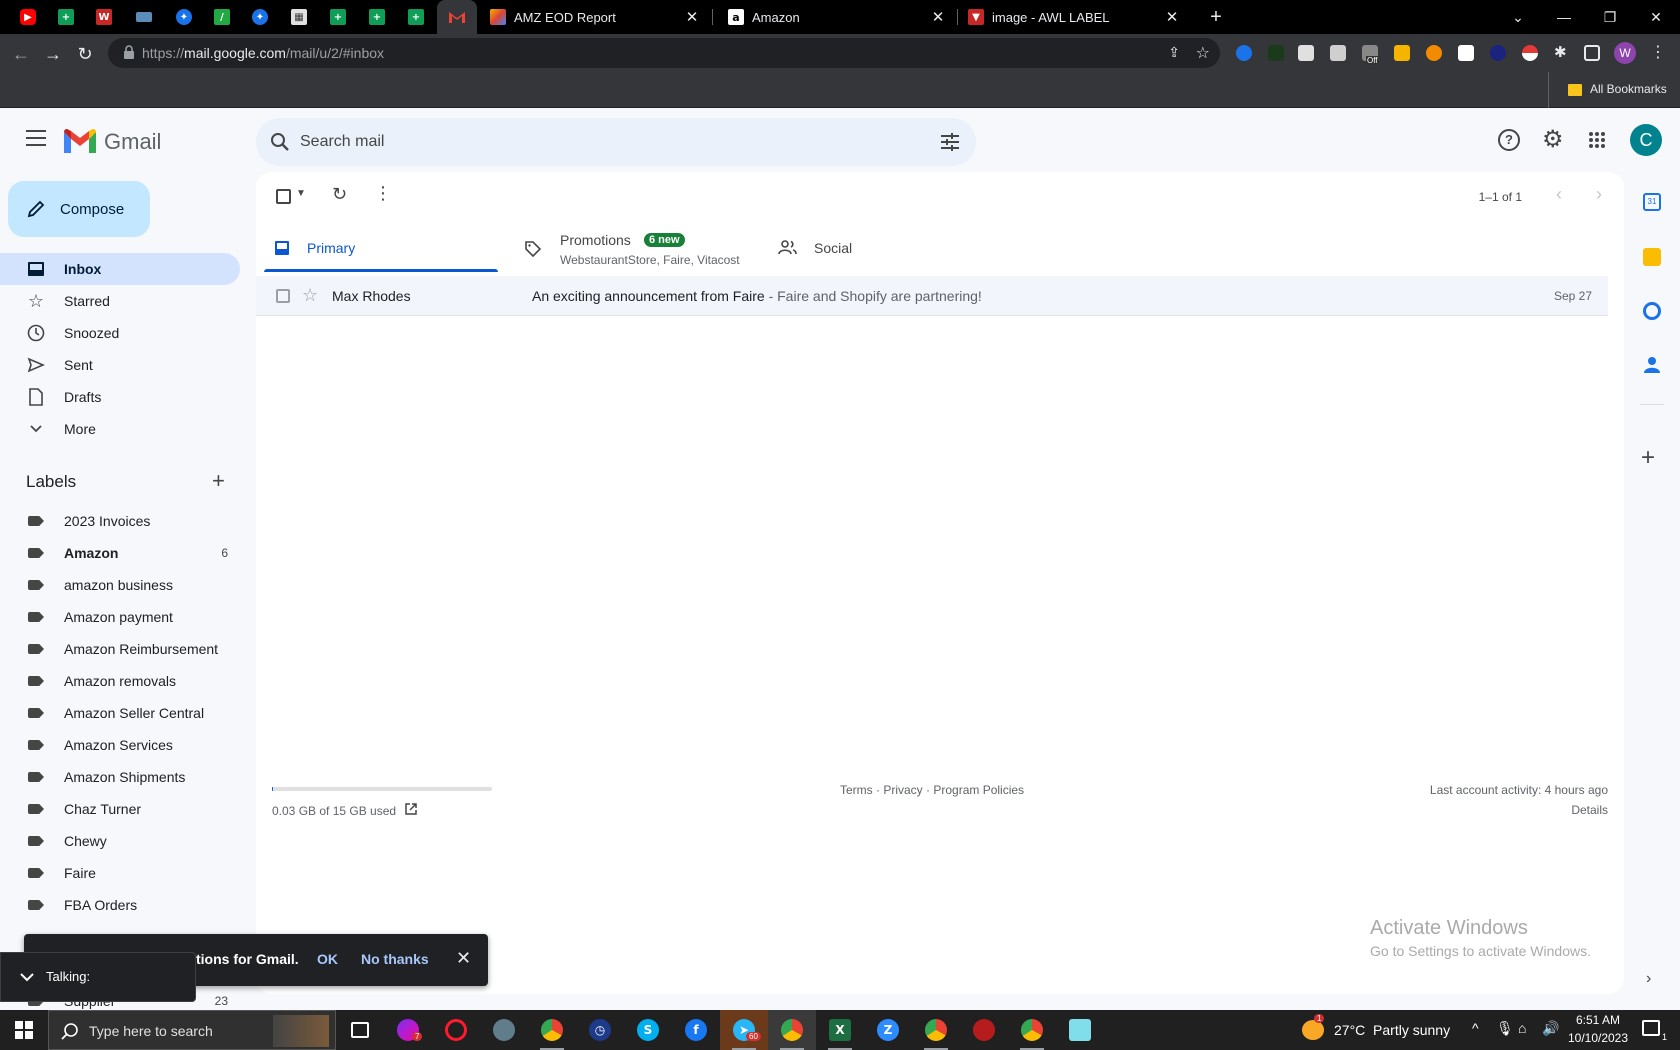  I want to click on tasks-icon, so click(1652, 311).